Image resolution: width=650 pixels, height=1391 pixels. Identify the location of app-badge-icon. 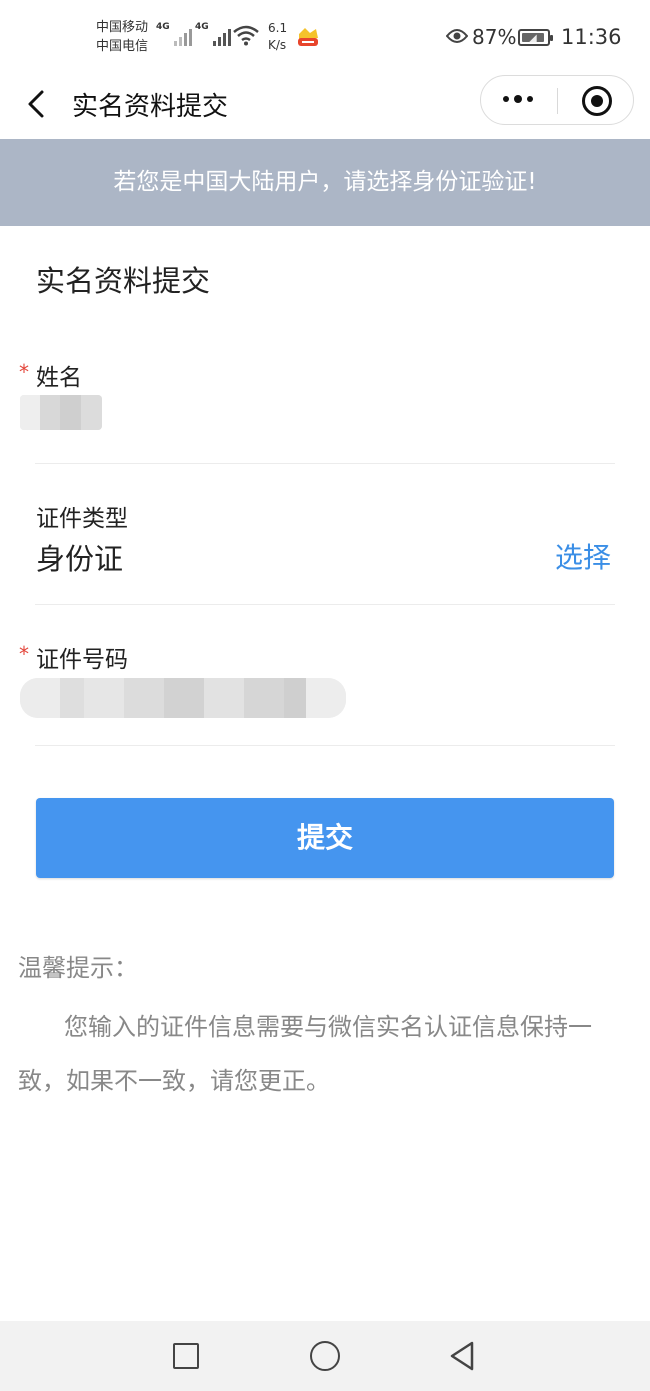
(308, 37).